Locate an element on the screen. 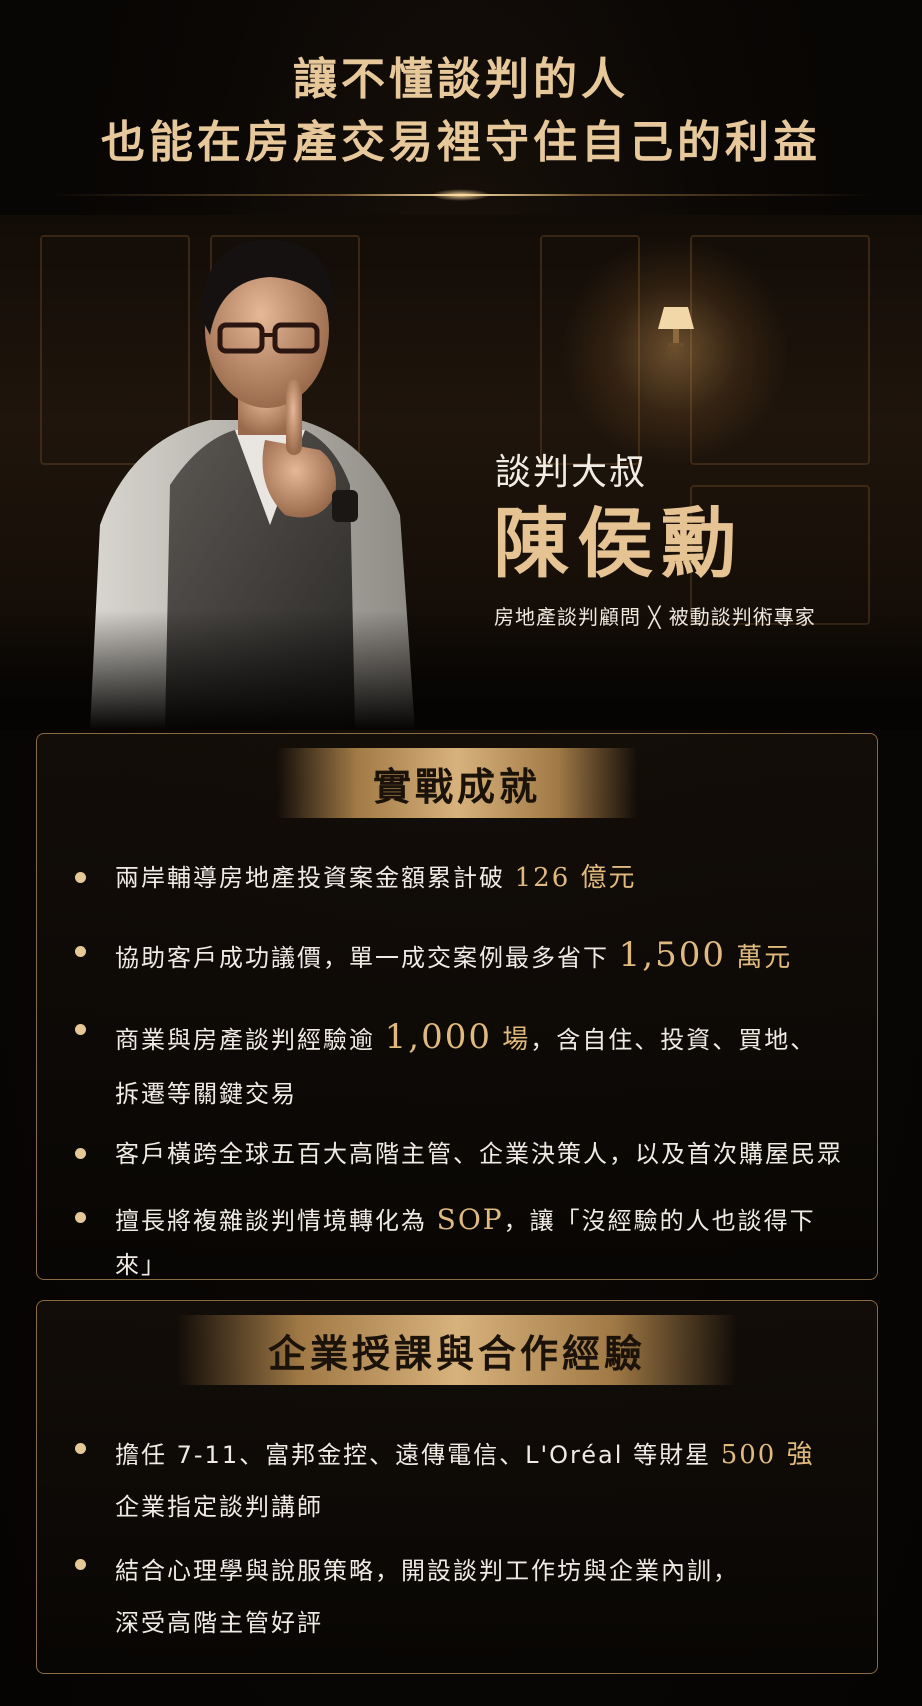 Image resolution: width=922 pixels, height=1706 pixels. corporate-heading: 企業授課與合作經驗 is located at coordinates (456, 1353).